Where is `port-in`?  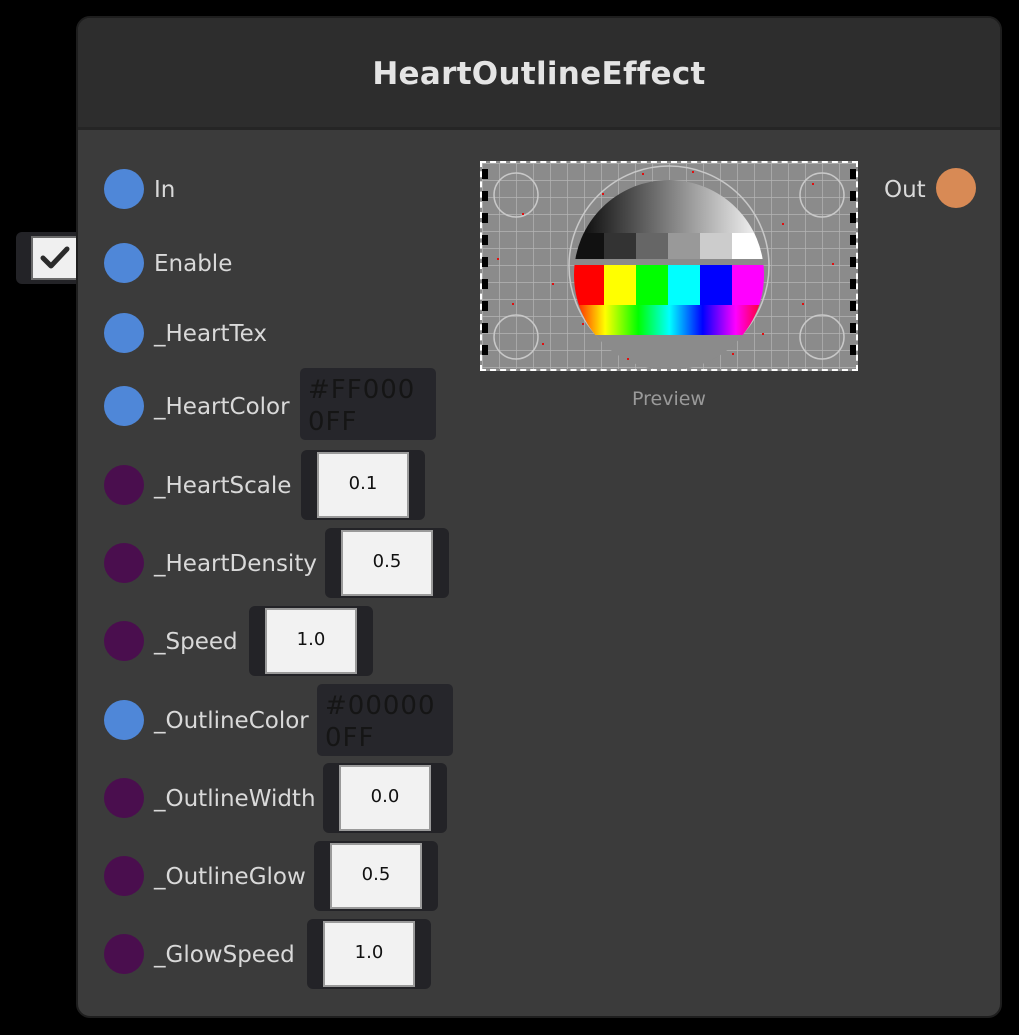
port-in is located at coordinates (124, 189).